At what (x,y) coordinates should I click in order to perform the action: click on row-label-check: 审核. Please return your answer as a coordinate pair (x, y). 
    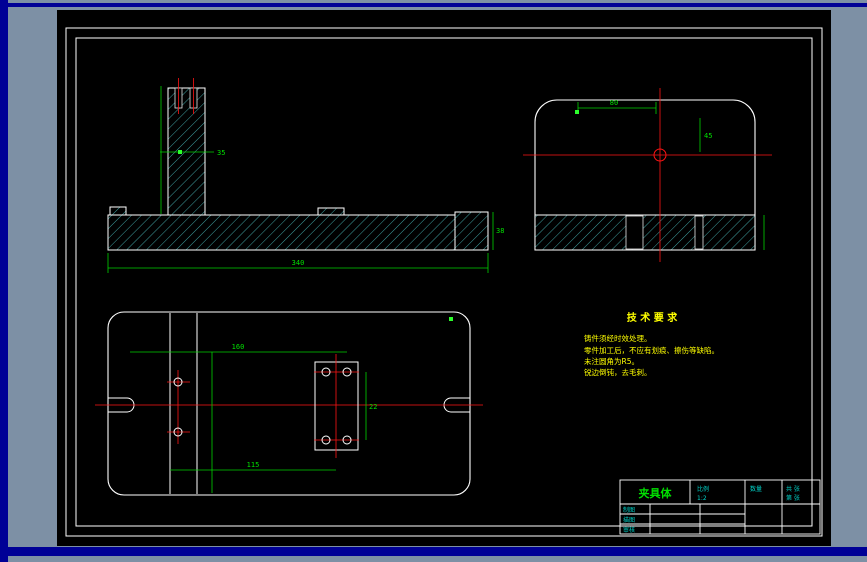
    Looking at the image, I should click on (629, 530).